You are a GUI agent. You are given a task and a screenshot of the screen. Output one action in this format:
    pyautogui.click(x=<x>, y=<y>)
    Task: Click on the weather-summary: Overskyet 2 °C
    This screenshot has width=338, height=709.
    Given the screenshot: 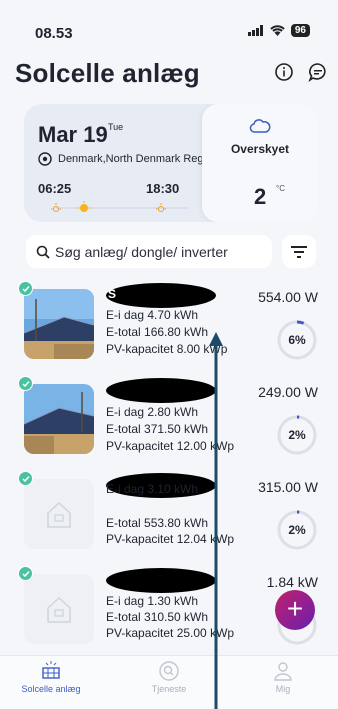 What is the action you would take?
    pyautogui.click(x=260, y=163)
    